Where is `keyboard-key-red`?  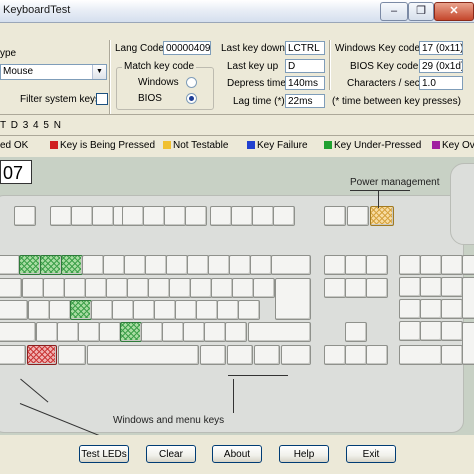
keyboard-key-red is located at coordinates (42, 355).